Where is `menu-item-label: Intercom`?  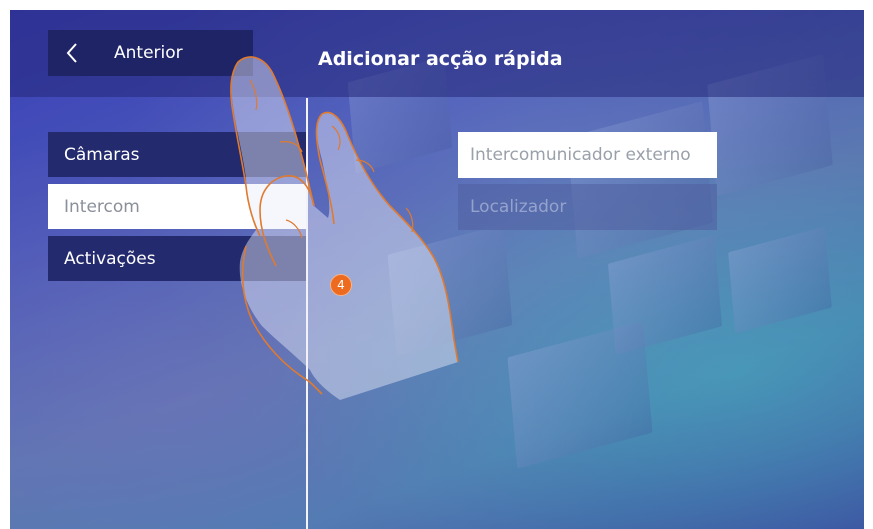 menu-item-label: Intercom is located at coordinates (102, 206).